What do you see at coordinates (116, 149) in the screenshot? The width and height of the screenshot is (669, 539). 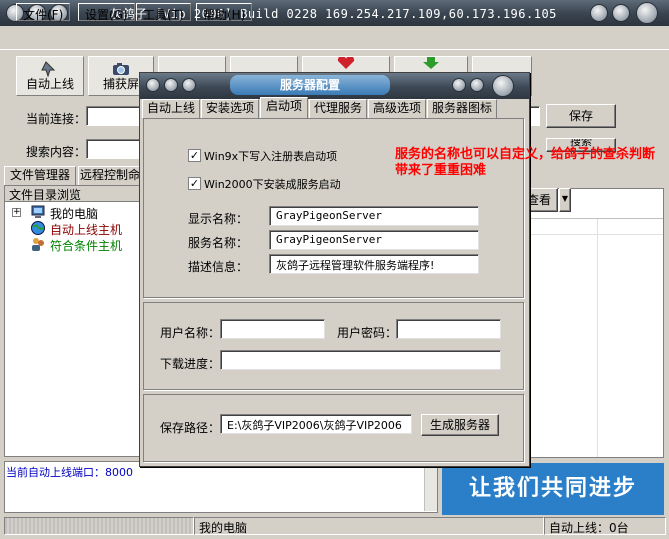 I see `search-content-input` at bounding box center [116, 149].